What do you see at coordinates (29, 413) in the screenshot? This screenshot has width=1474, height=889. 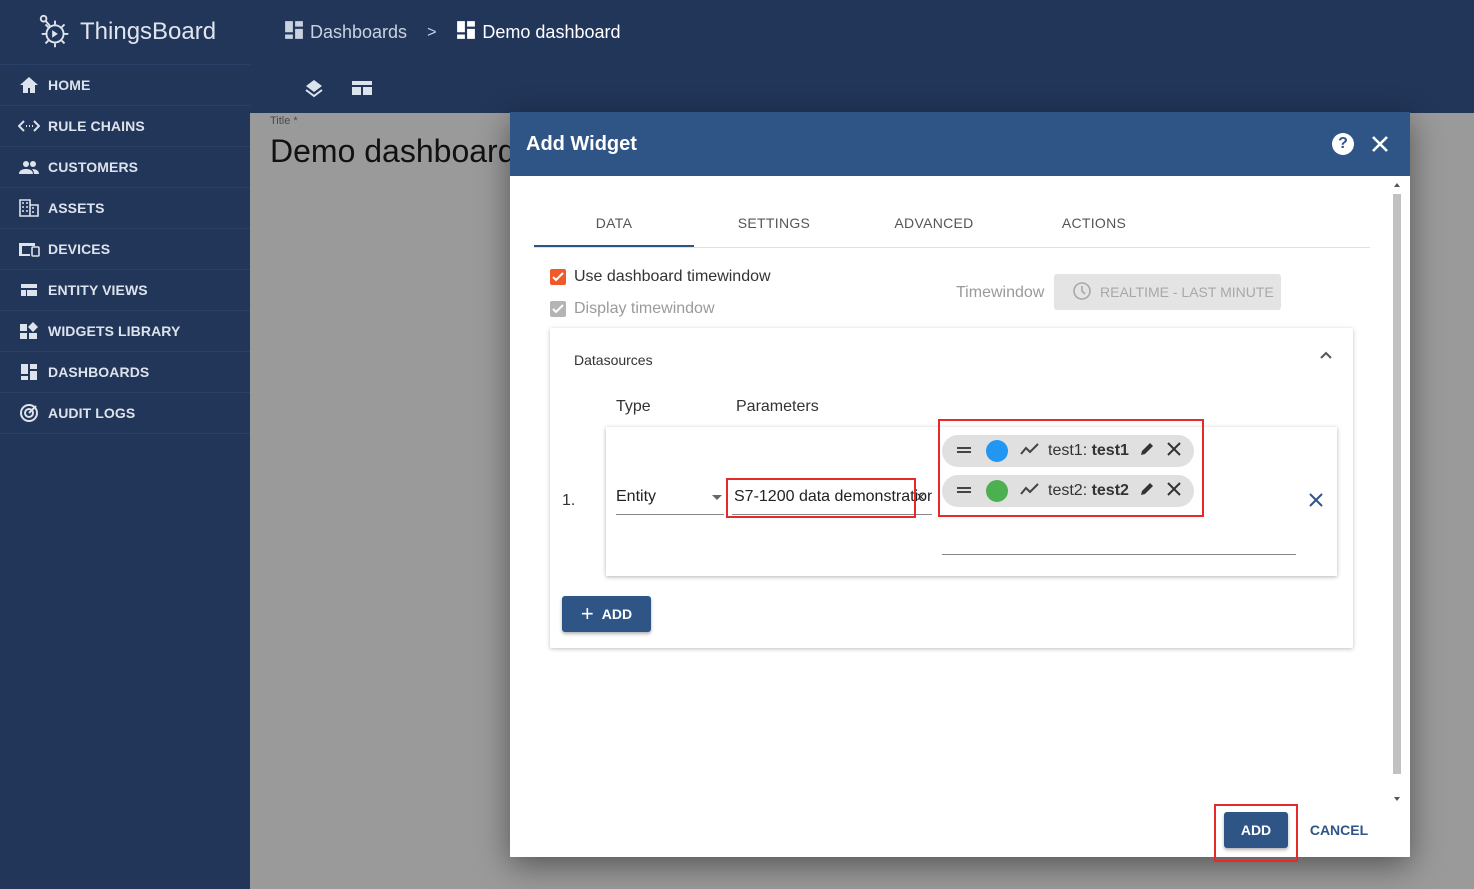 I see `track-changes-icon` at bounding box center [29, 413].